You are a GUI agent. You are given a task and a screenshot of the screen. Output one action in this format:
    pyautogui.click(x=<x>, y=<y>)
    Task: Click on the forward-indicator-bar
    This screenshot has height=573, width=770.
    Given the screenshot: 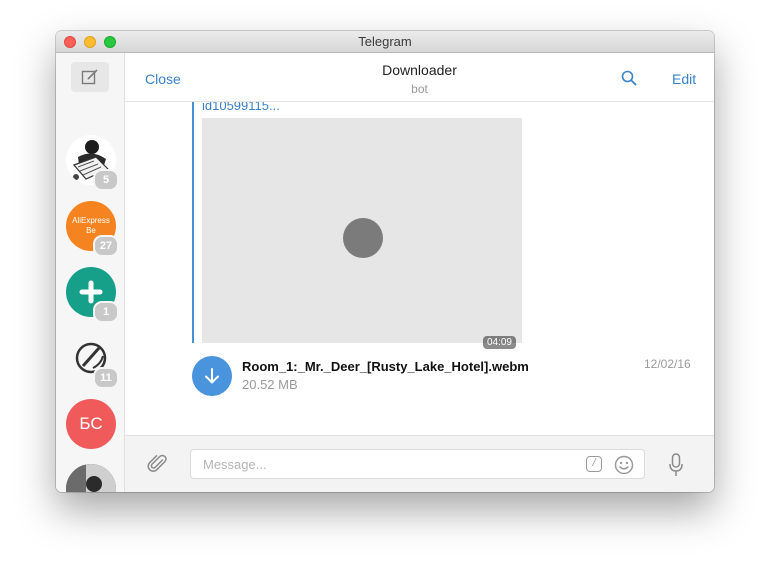 What is the action you would take?
    pyautogui.click(x=193, y=222)
    